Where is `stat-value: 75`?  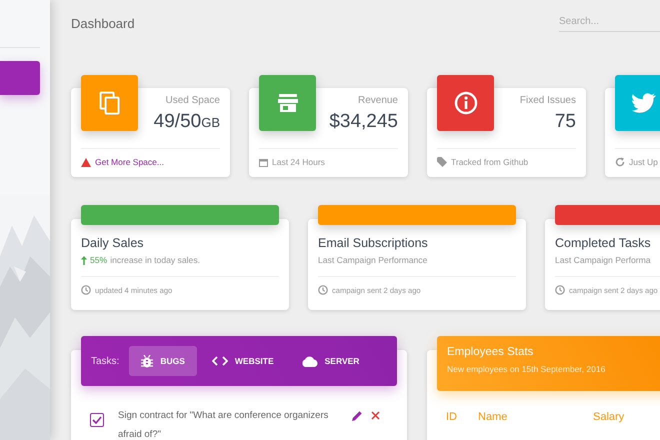 stat-value: 75 is located at coordinates (565, 122).